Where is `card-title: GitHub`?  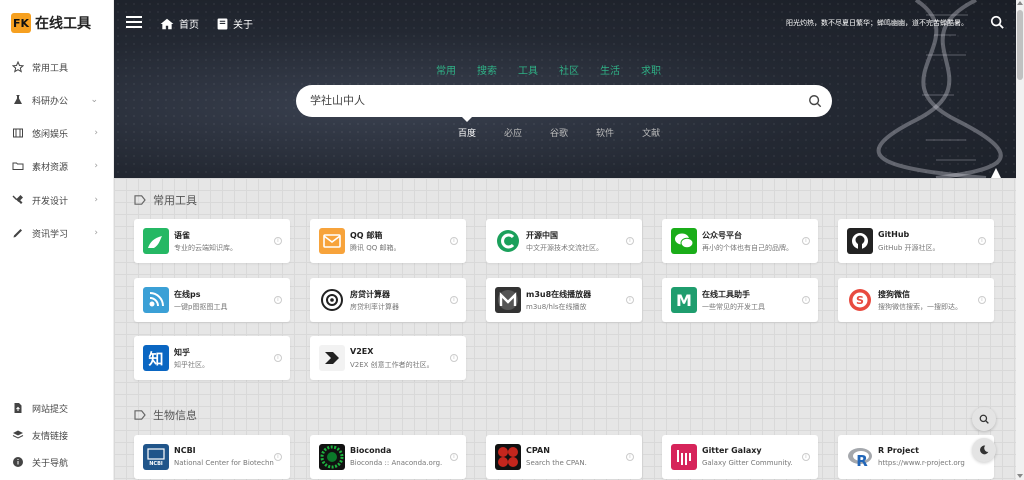 card-title: GitHub is located at coordinates (894, 234).